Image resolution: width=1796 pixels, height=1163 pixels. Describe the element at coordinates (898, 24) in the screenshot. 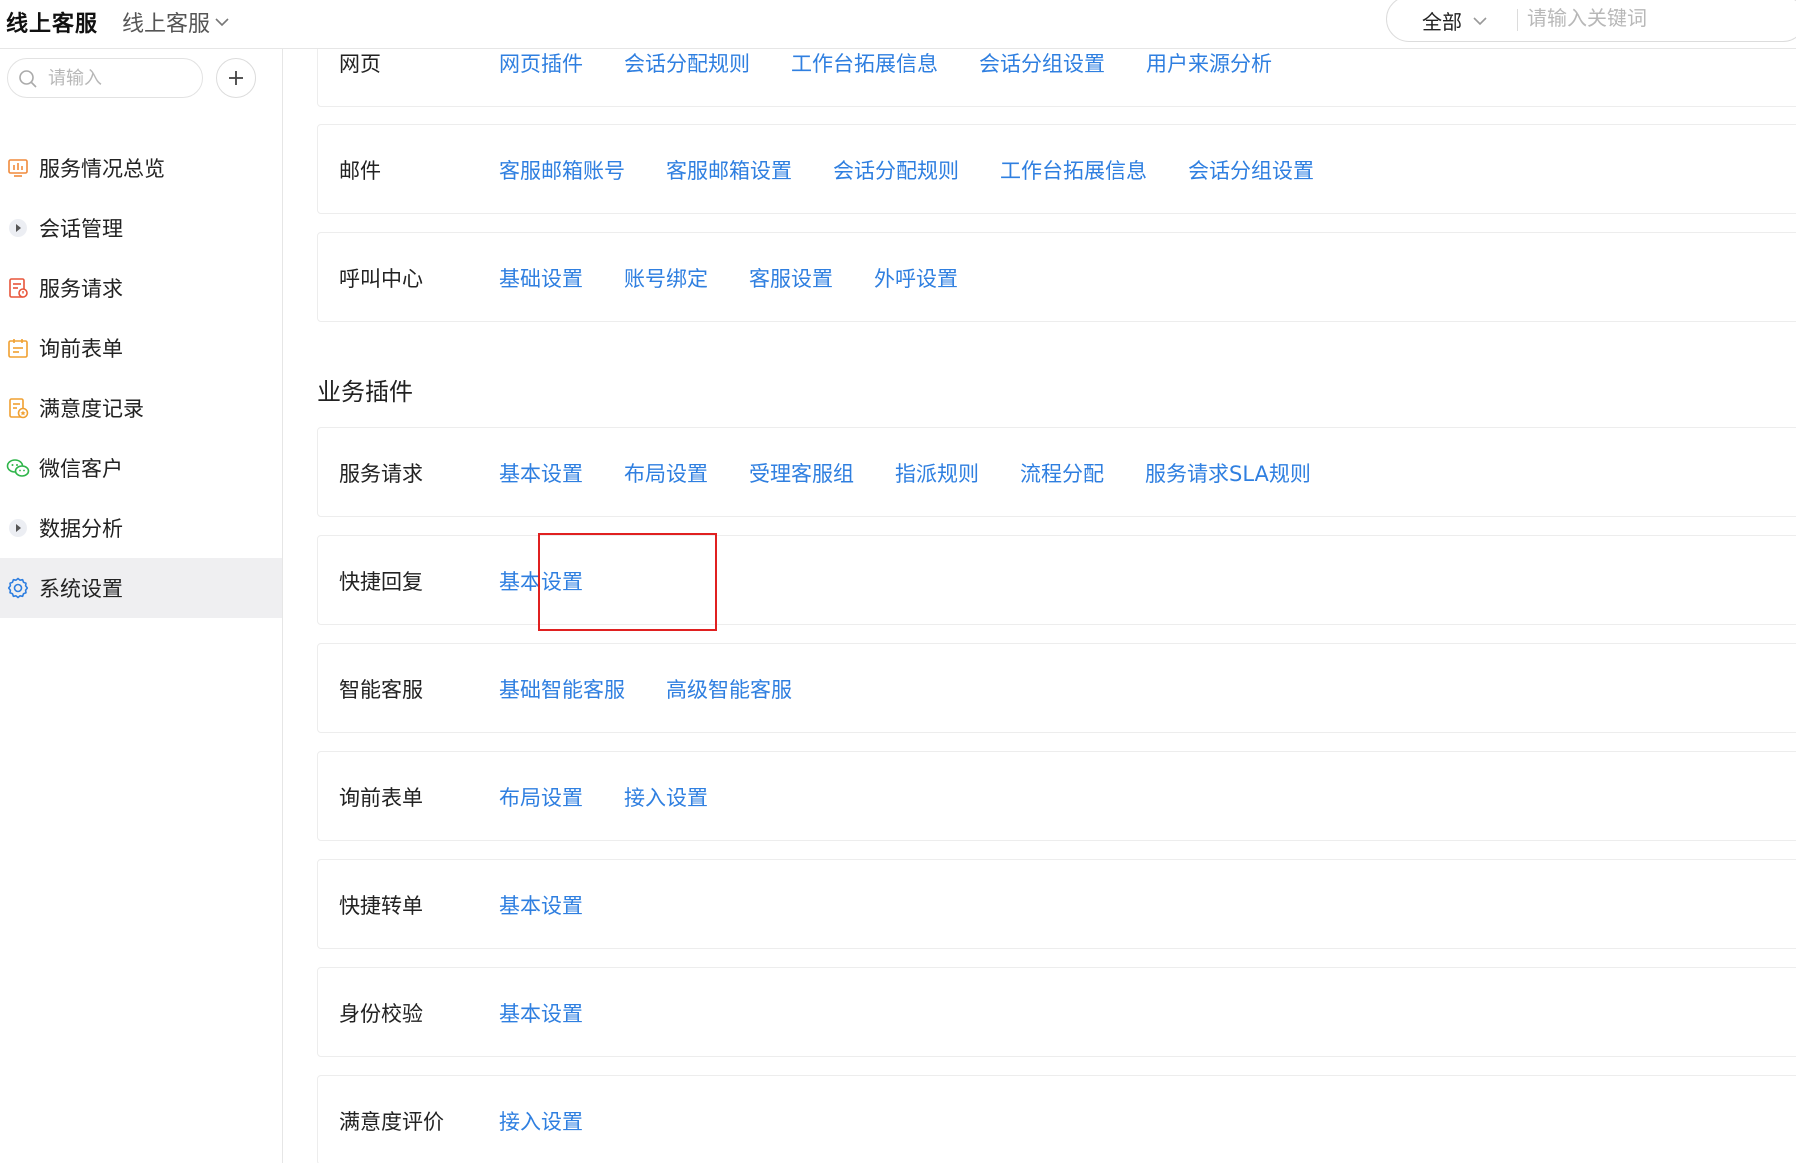

I see `top-bar: 线上客服 线上客服 全部` at that location.